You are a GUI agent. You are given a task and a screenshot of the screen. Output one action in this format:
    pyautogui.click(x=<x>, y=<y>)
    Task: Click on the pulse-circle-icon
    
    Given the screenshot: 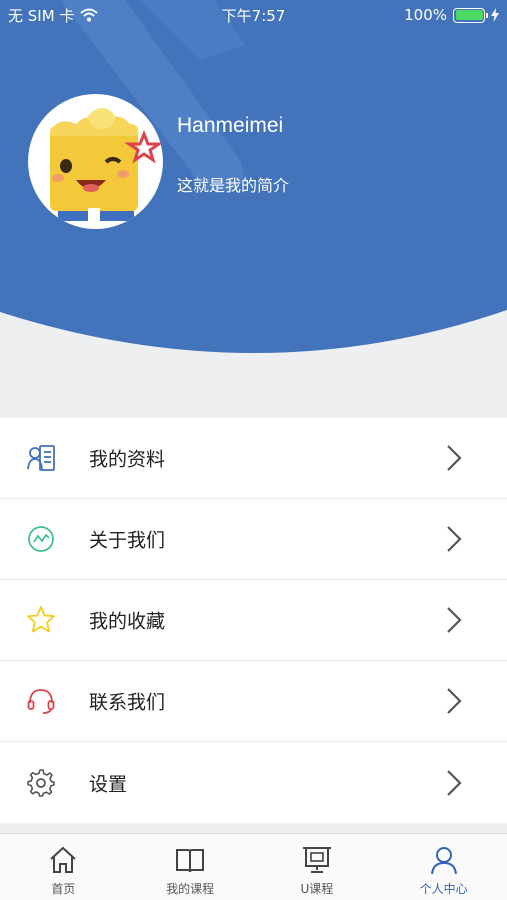 What is the action you would take?
    pyautogui.click(x=41, y=539)
    